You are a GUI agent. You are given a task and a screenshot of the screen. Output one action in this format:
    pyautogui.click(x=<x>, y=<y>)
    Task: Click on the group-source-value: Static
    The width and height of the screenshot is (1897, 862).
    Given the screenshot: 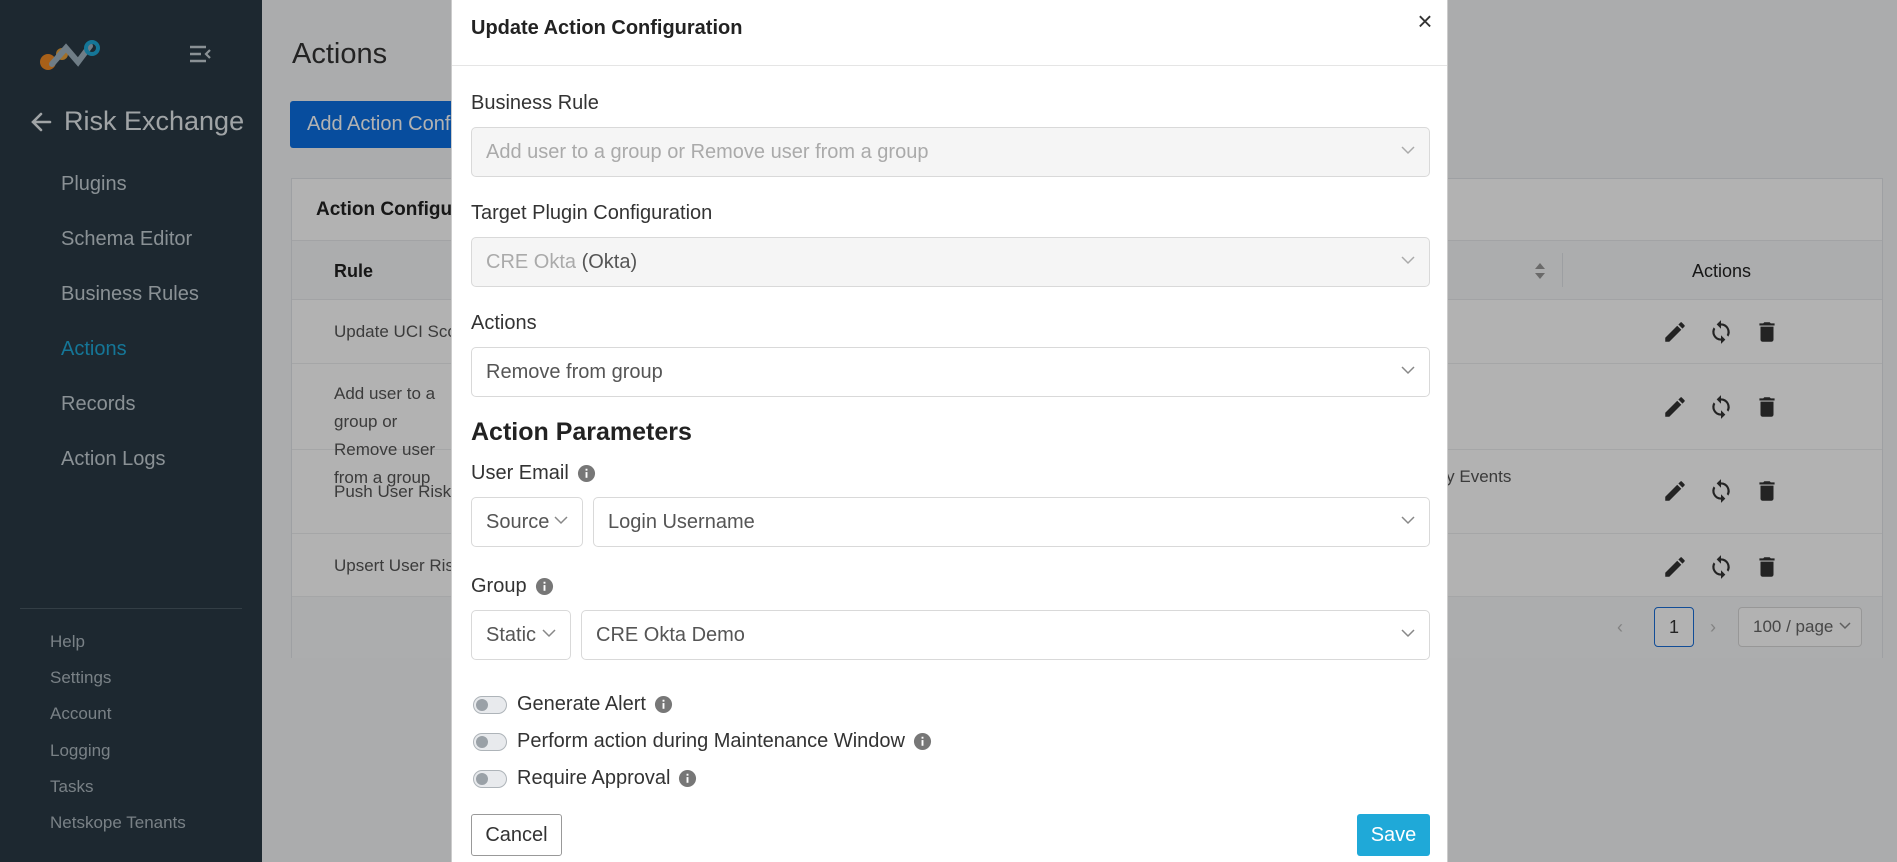 What is the action you would take?
    pyautogui.click(x=511, y=635)
    